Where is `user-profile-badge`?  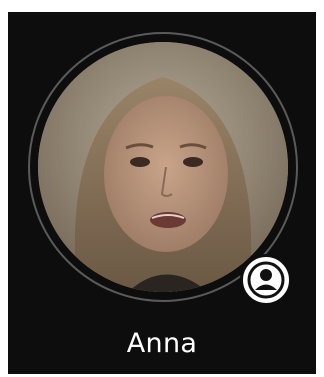 user-profile-badge is located at coordinates (266, 280).